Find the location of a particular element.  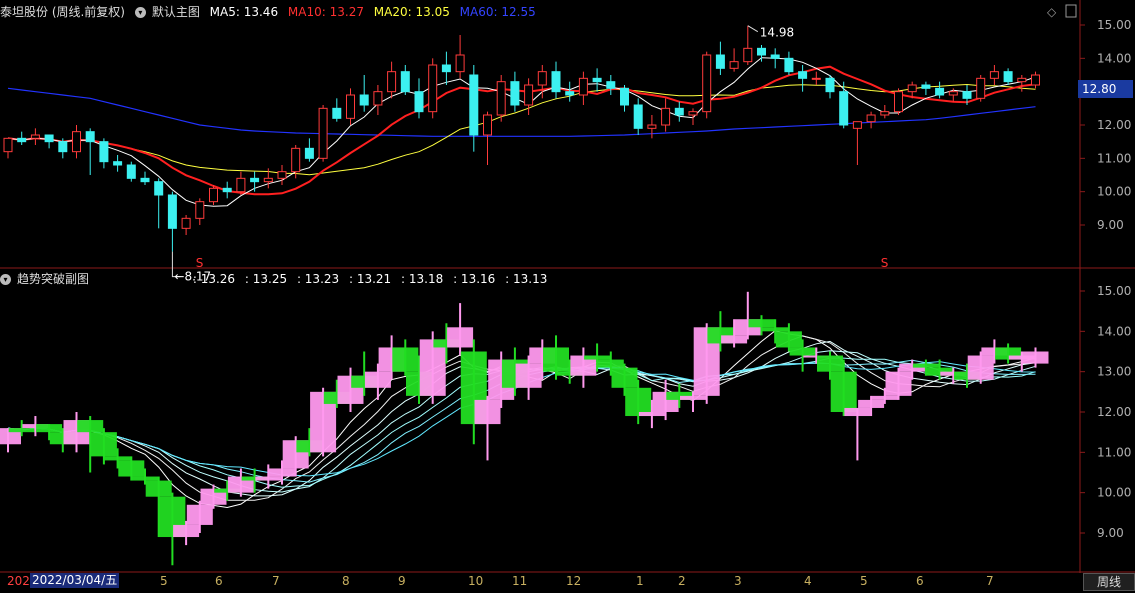

current-price-tag: 12.80 is located at coordinates (1105, 89).